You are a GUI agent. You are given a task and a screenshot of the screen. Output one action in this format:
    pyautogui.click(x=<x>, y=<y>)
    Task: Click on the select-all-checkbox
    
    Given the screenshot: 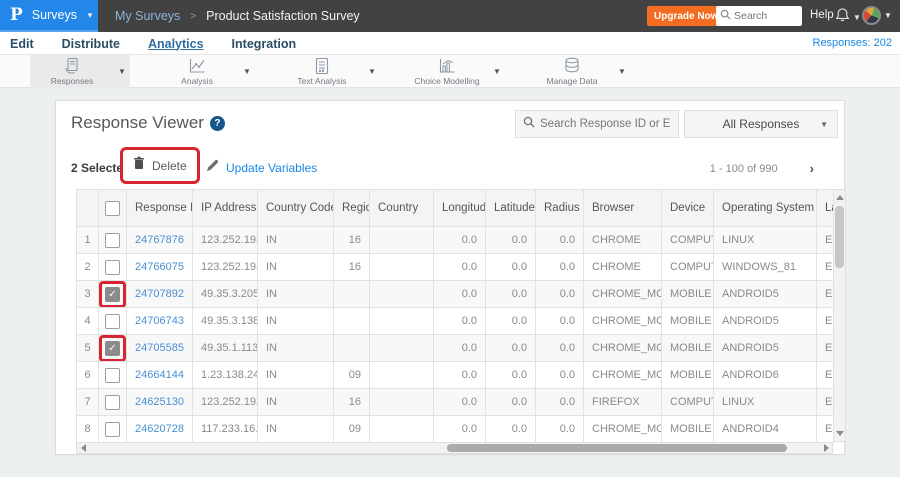 What is the action you would take?
    pyautogui.click(x=112, y=208)
    